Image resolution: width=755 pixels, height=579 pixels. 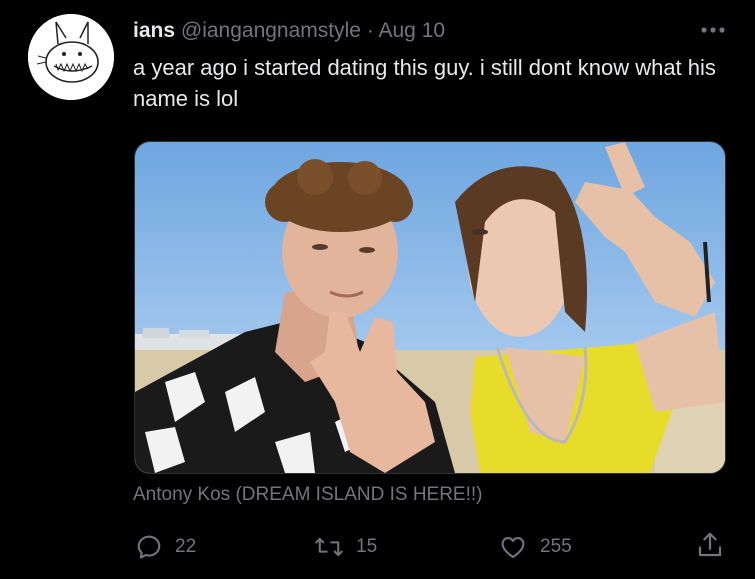 What do you see at coordinates (329, 547) in the screenshot?
I see `retweet-icon` at bounding box center [329, 547].